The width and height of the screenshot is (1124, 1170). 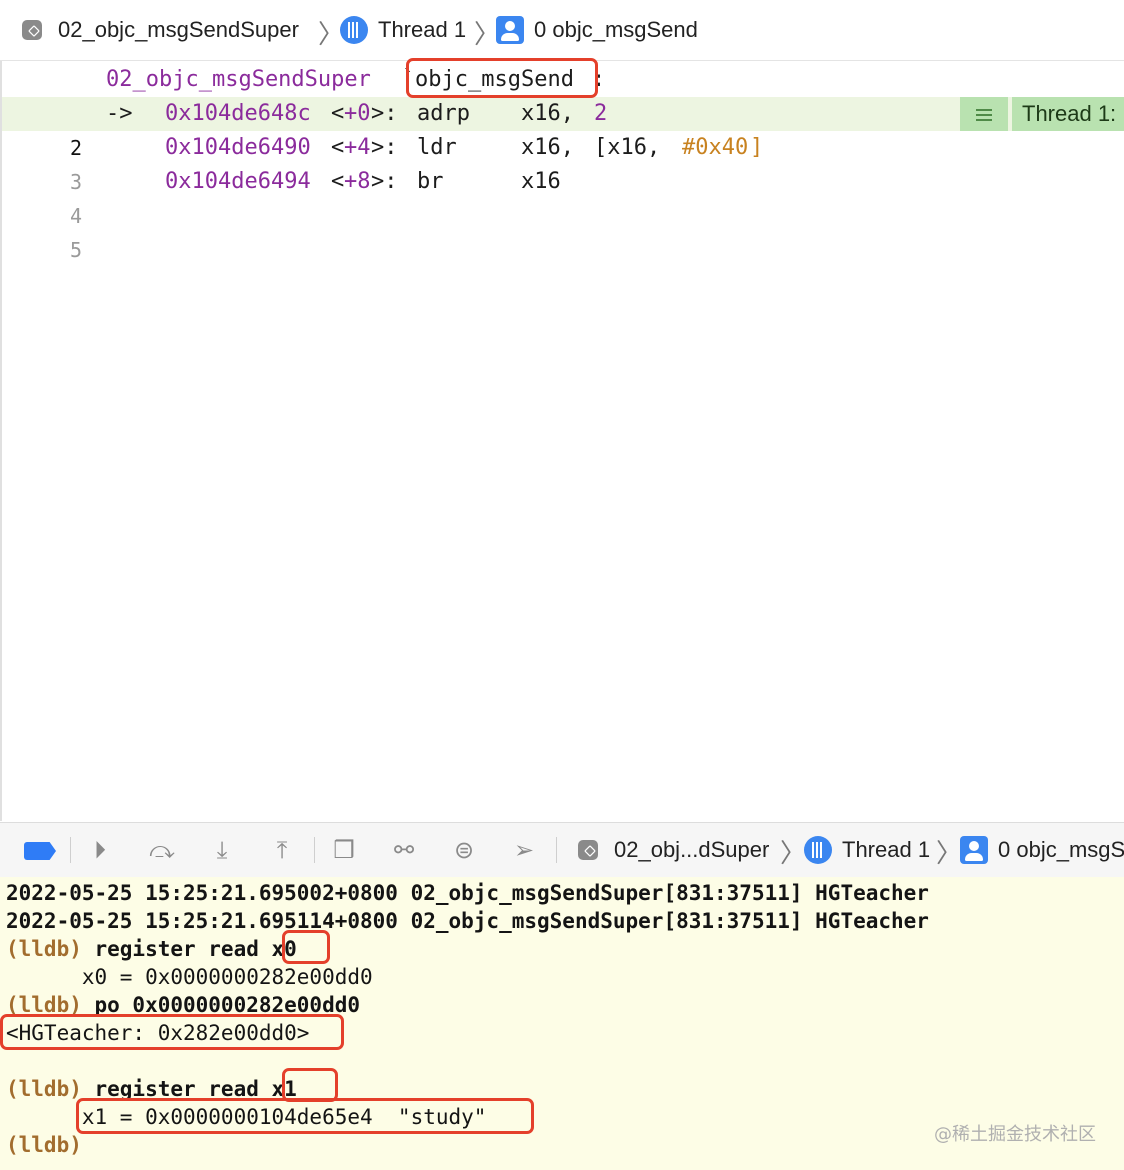 I want to click on step-into-icon: ⤓, so click(x=222, y=850).